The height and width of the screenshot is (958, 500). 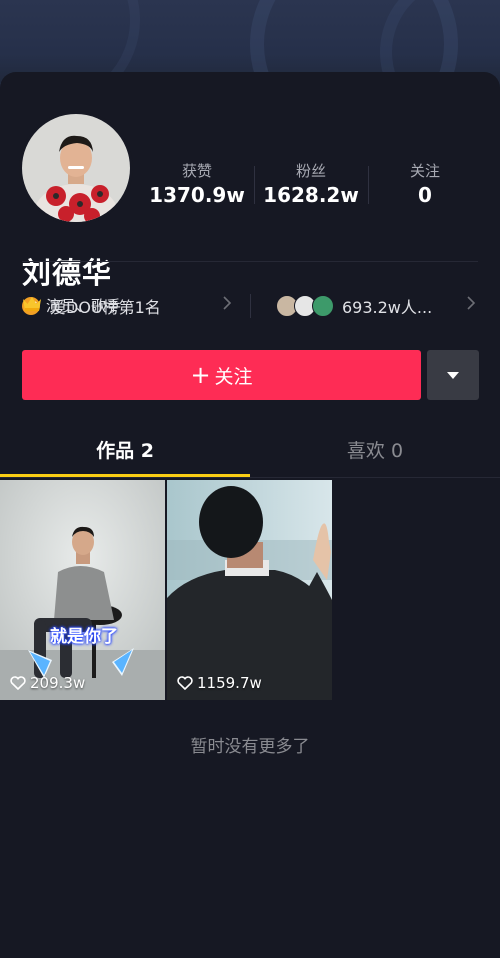 I want to click on caret-down-icon, so click(x=453, y=375).